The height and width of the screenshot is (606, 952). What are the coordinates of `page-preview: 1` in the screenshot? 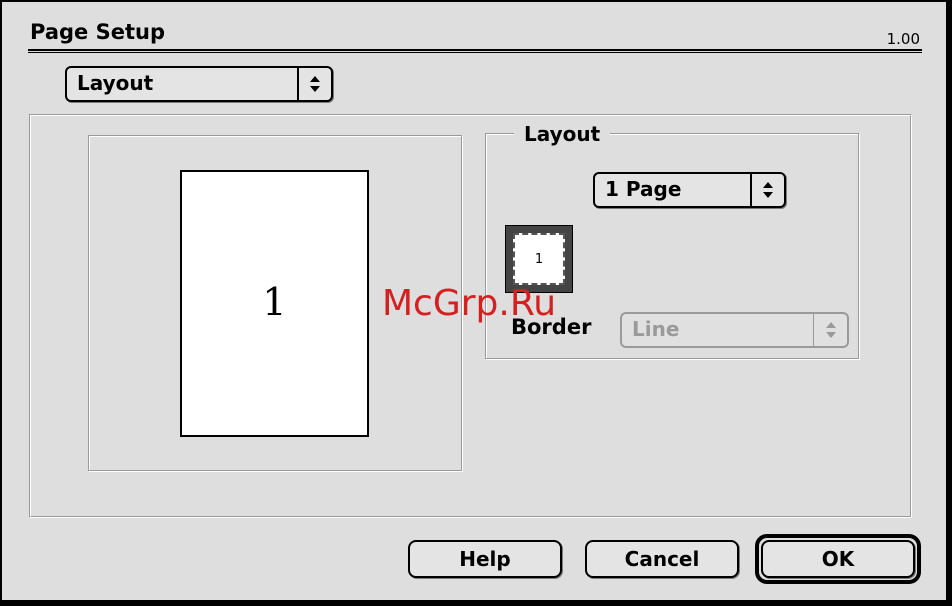 It's located at (274, 303).